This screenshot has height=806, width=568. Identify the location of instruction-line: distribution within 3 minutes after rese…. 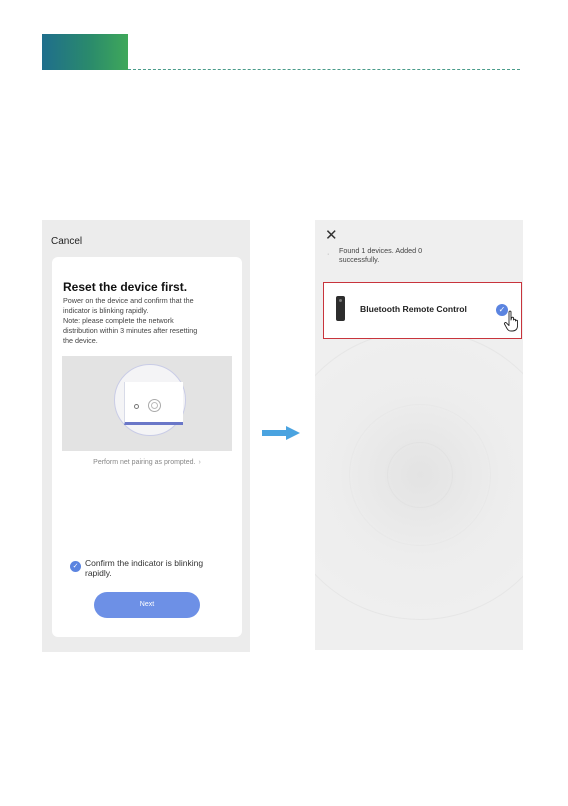
(130, 330).